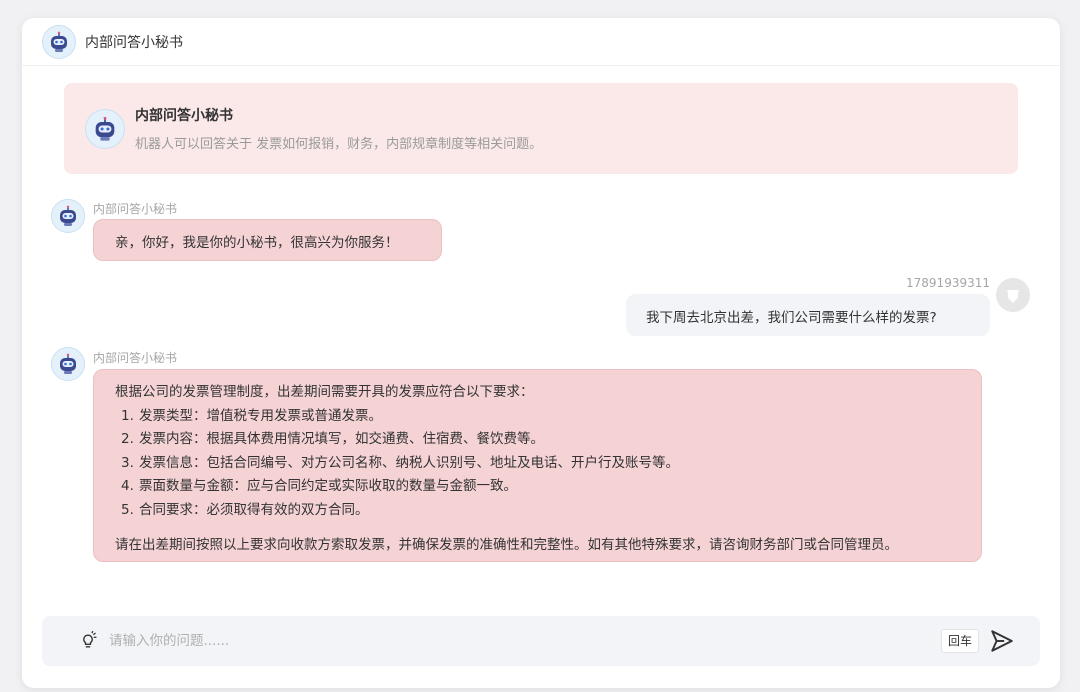 This screenshot has width=1080, height=692. I want to click on list-text: 发票类型：增值税专用发票或普通发票。, so click(260, 415).